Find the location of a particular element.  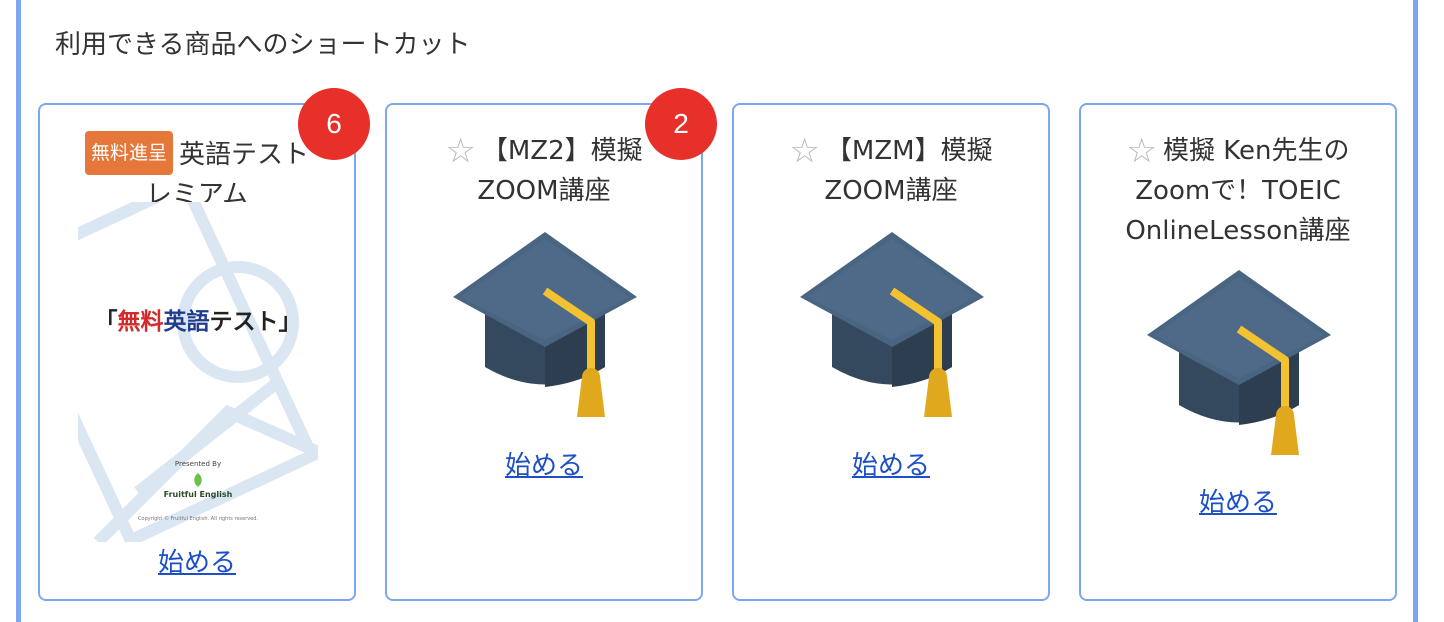

section-title: 利用できる商品へのショートカット is located at coordinates (263, 45).